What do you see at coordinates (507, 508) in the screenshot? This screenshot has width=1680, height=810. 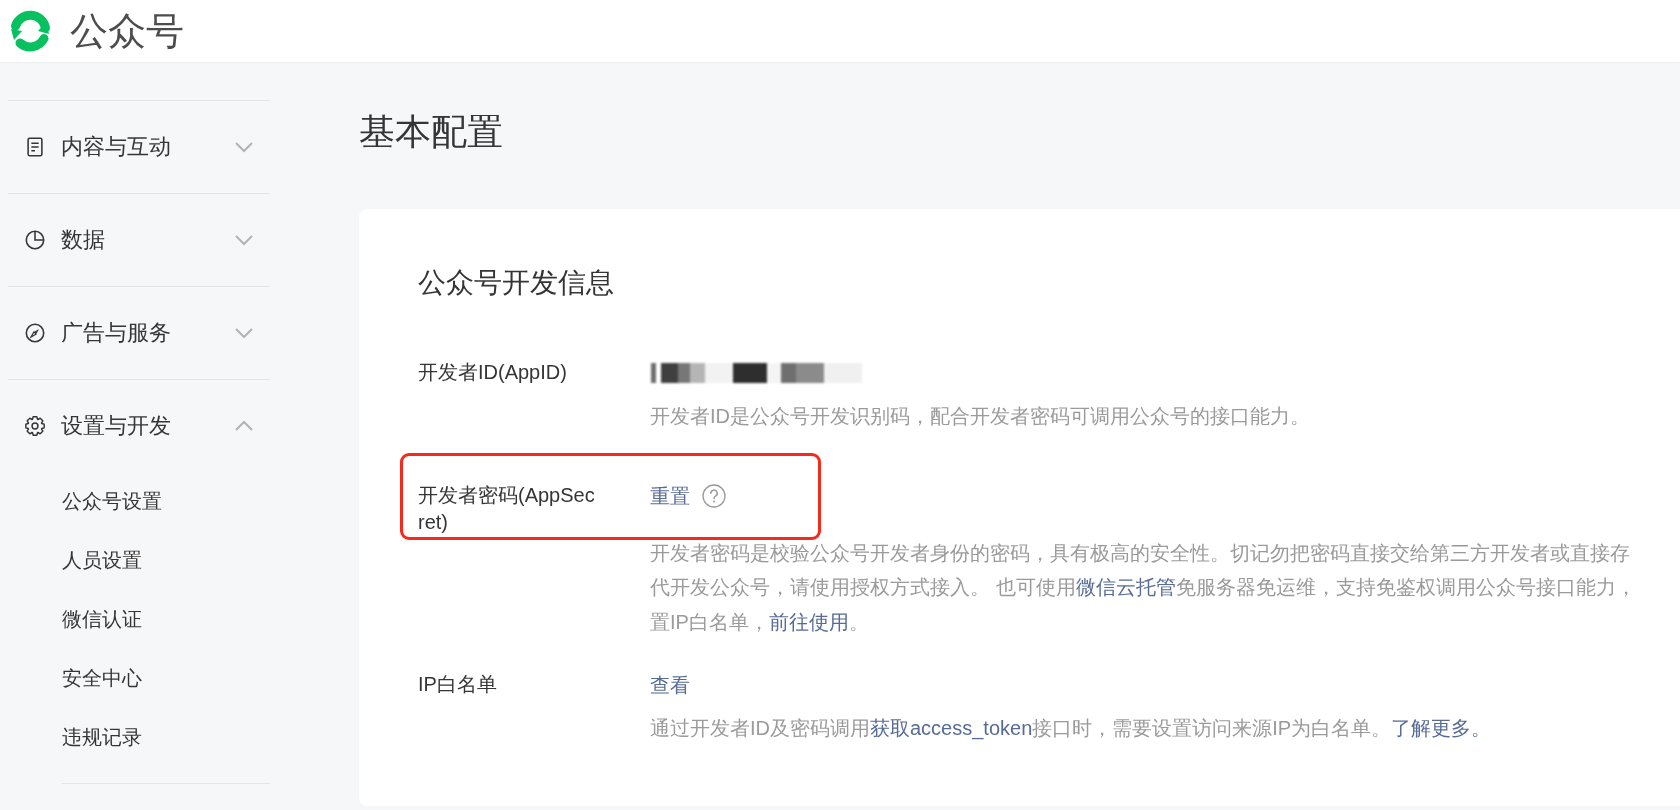 I see `field-label: 开发者密码(AppSecret)` at bounding box center [507, 508].